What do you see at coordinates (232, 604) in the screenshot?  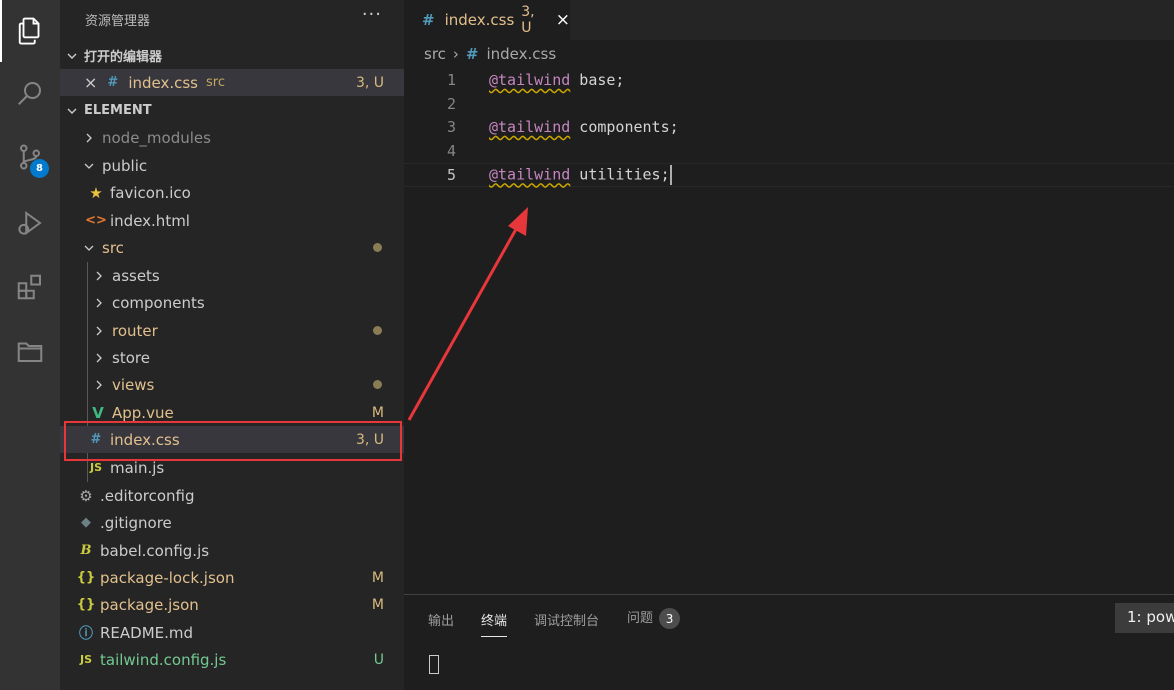 I see `tree-item-package-json: {} package.json M` at bounding box center [232, 604].